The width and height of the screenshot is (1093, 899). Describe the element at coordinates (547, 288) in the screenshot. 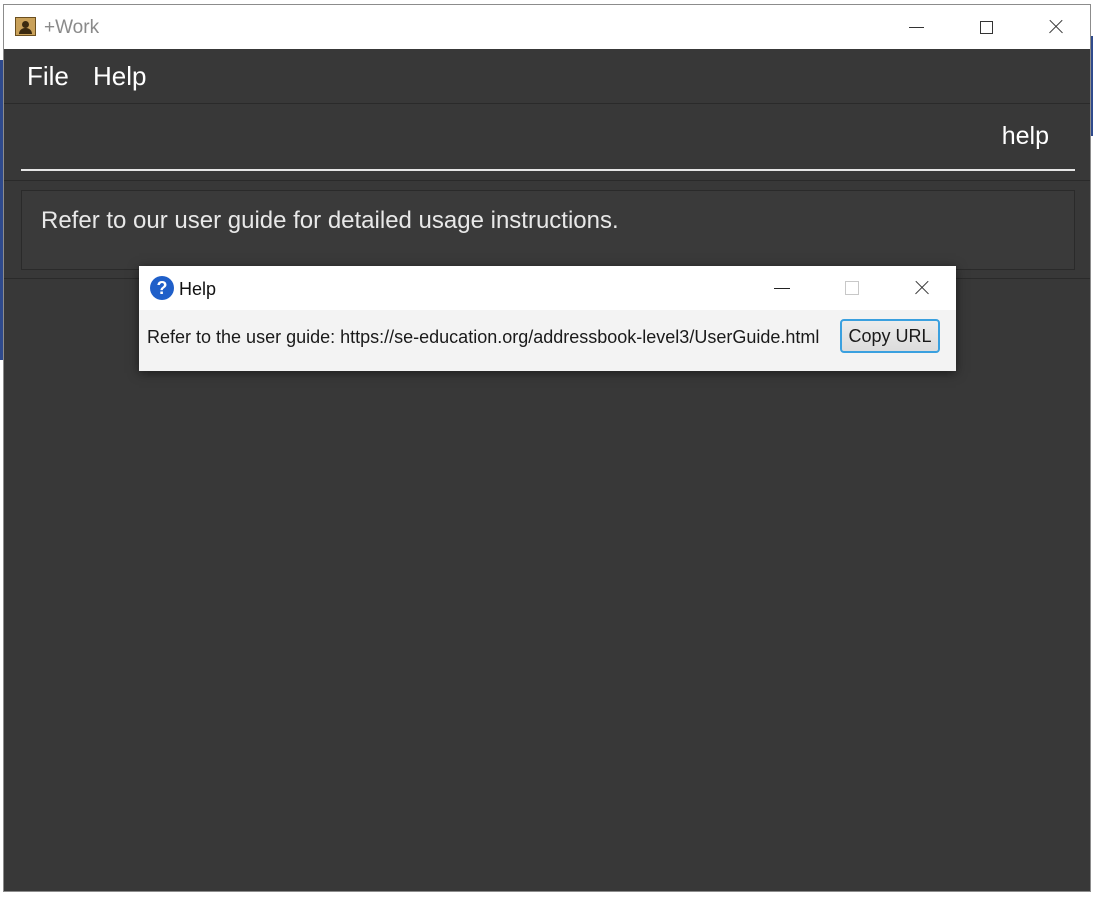

I see `help-dialog-titlebar: ? Help` at that location.